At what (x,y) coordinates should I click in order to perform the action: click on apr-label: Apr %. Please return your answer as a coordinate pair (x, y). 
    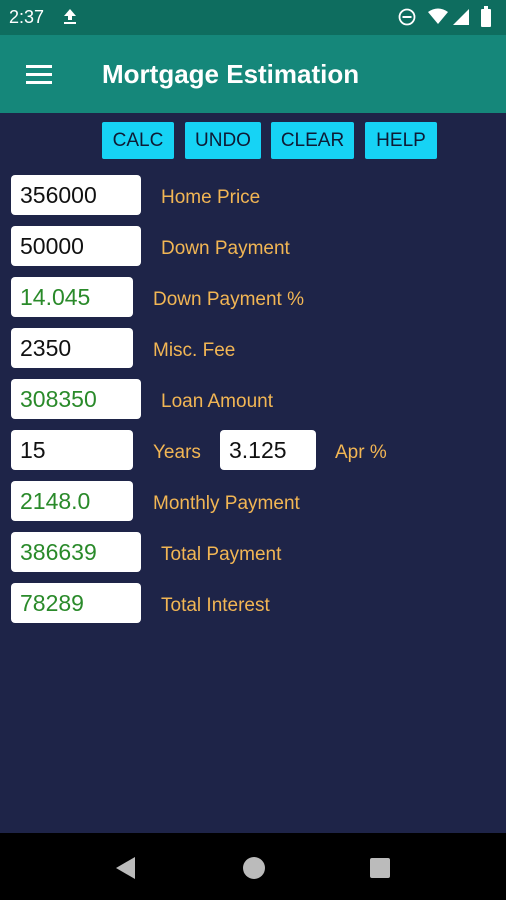
    Looking at the image, I should click on (361, 452).